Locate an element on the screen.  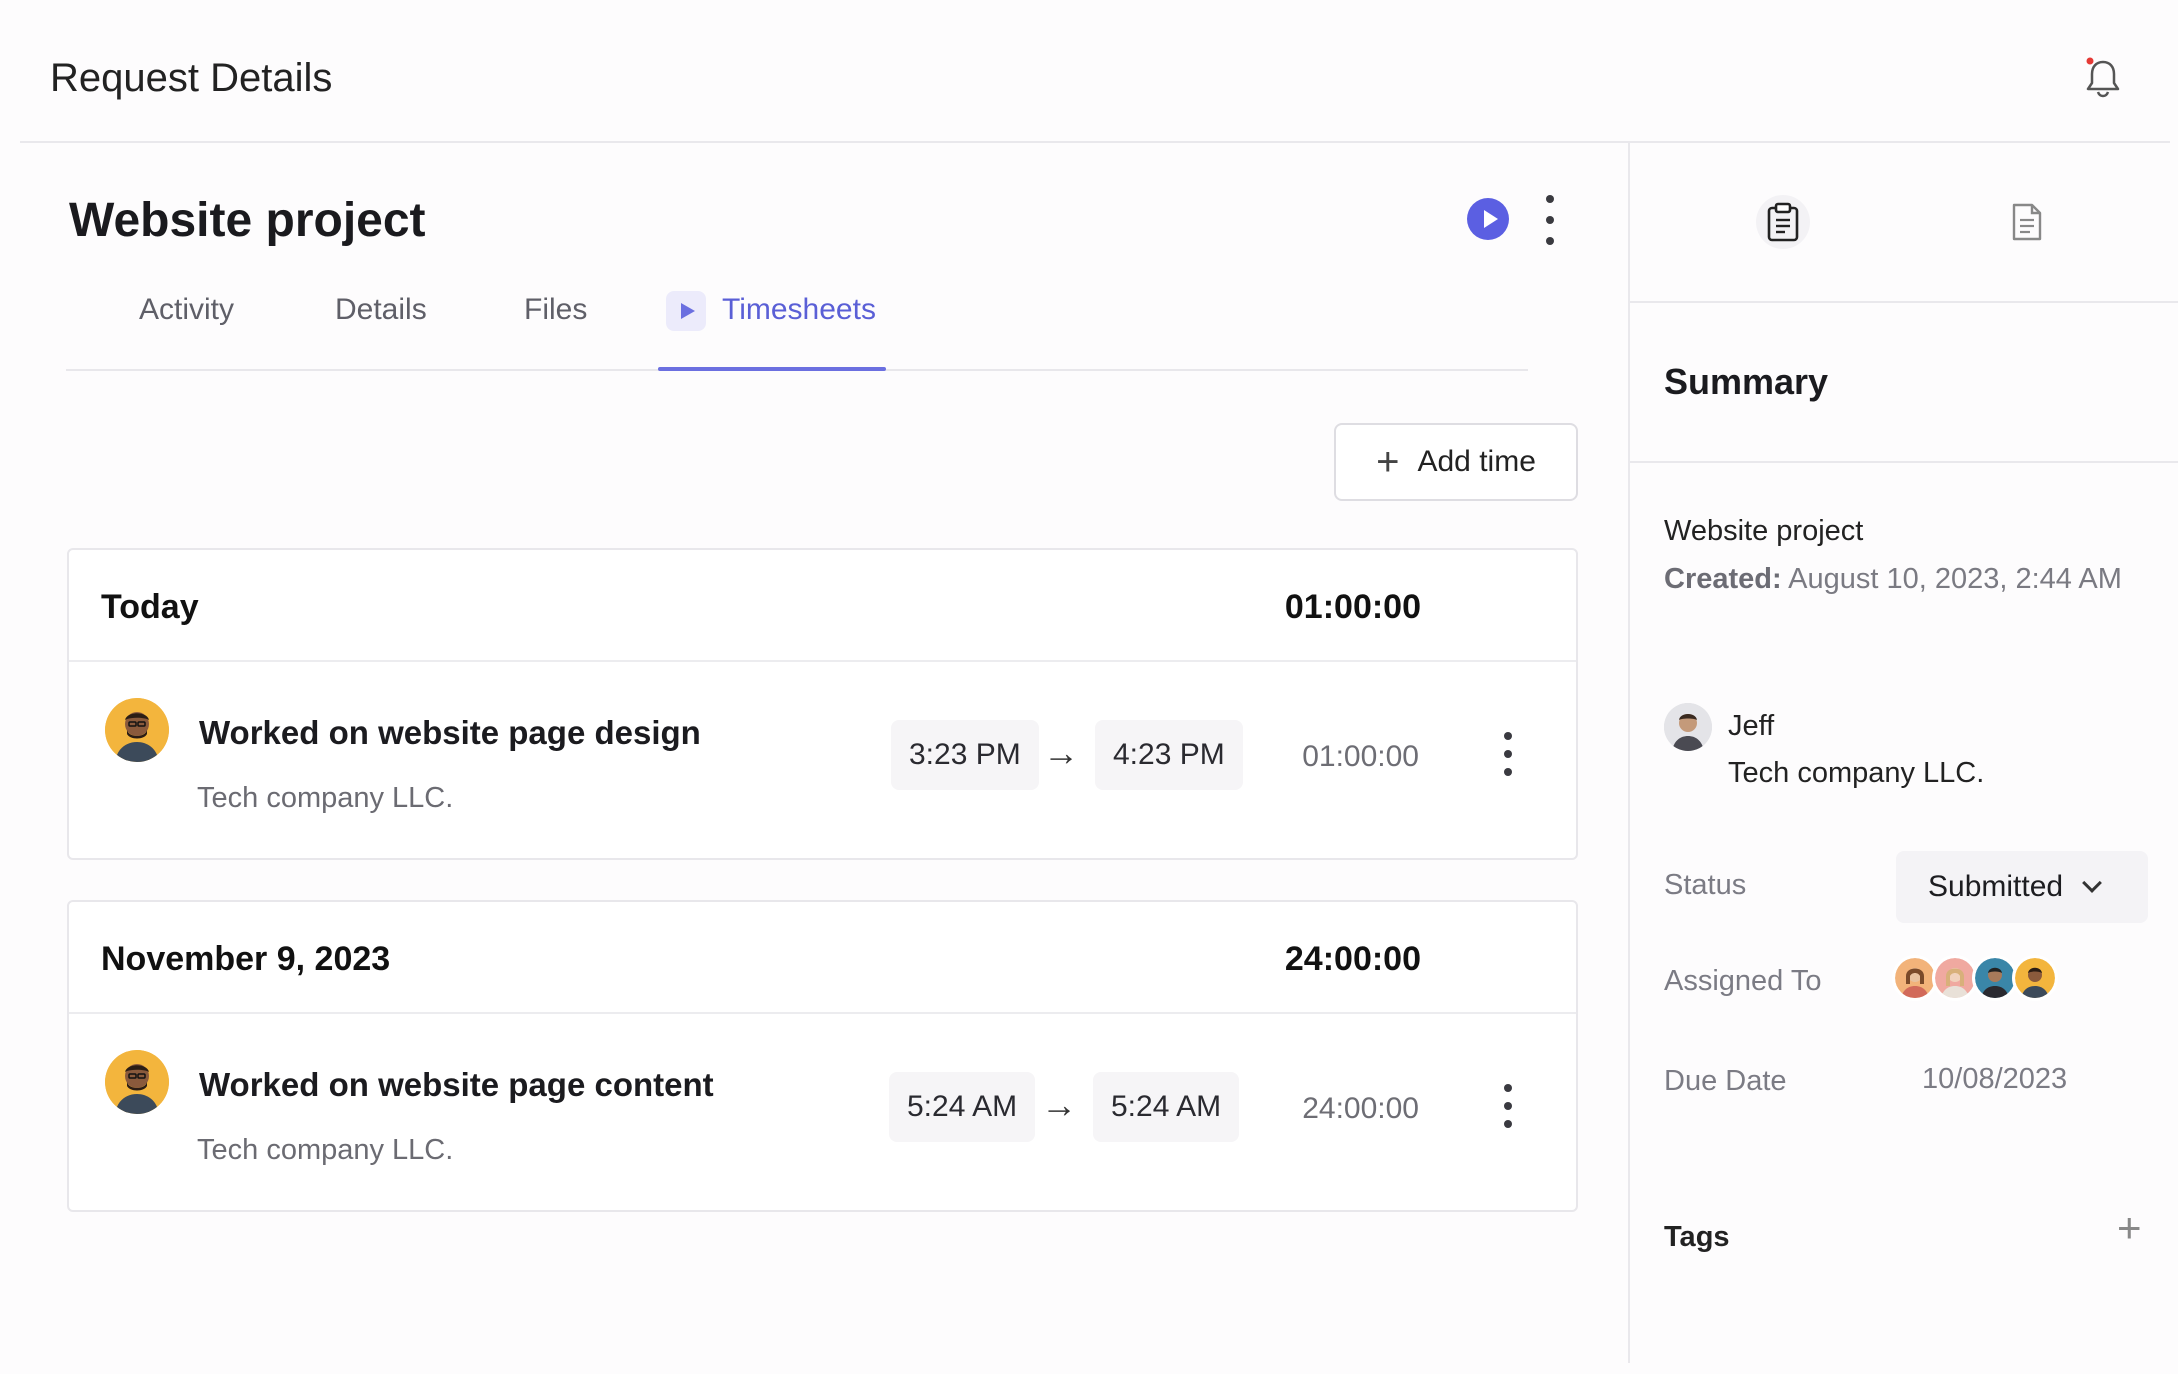
tab-activity: Activity is located at coordinates (186, 310).